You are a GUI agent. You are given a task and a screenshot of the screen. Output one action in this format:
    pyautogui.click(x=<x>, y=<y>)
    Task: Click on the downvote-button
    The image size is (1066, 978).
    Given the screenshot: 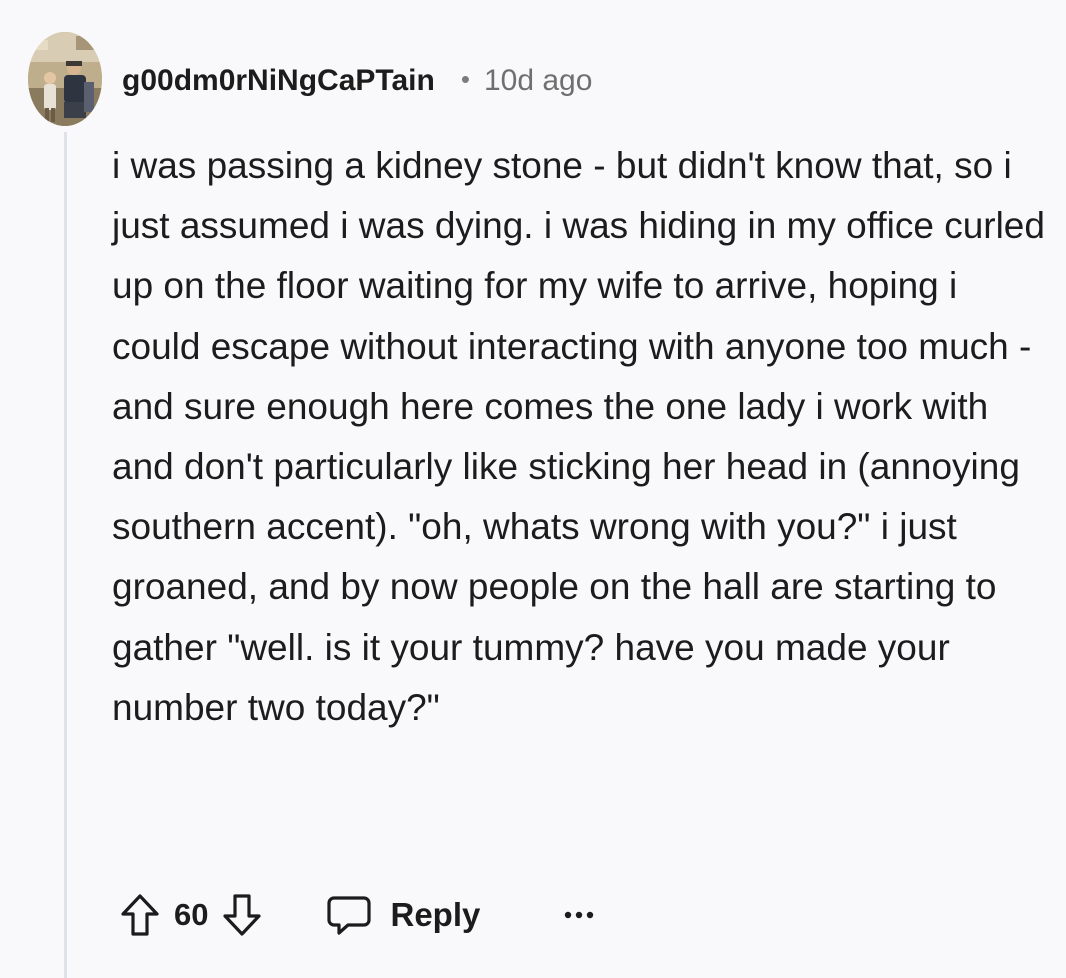 What is the action you would take?
    pyautogui.click(x=242, y=915)
    